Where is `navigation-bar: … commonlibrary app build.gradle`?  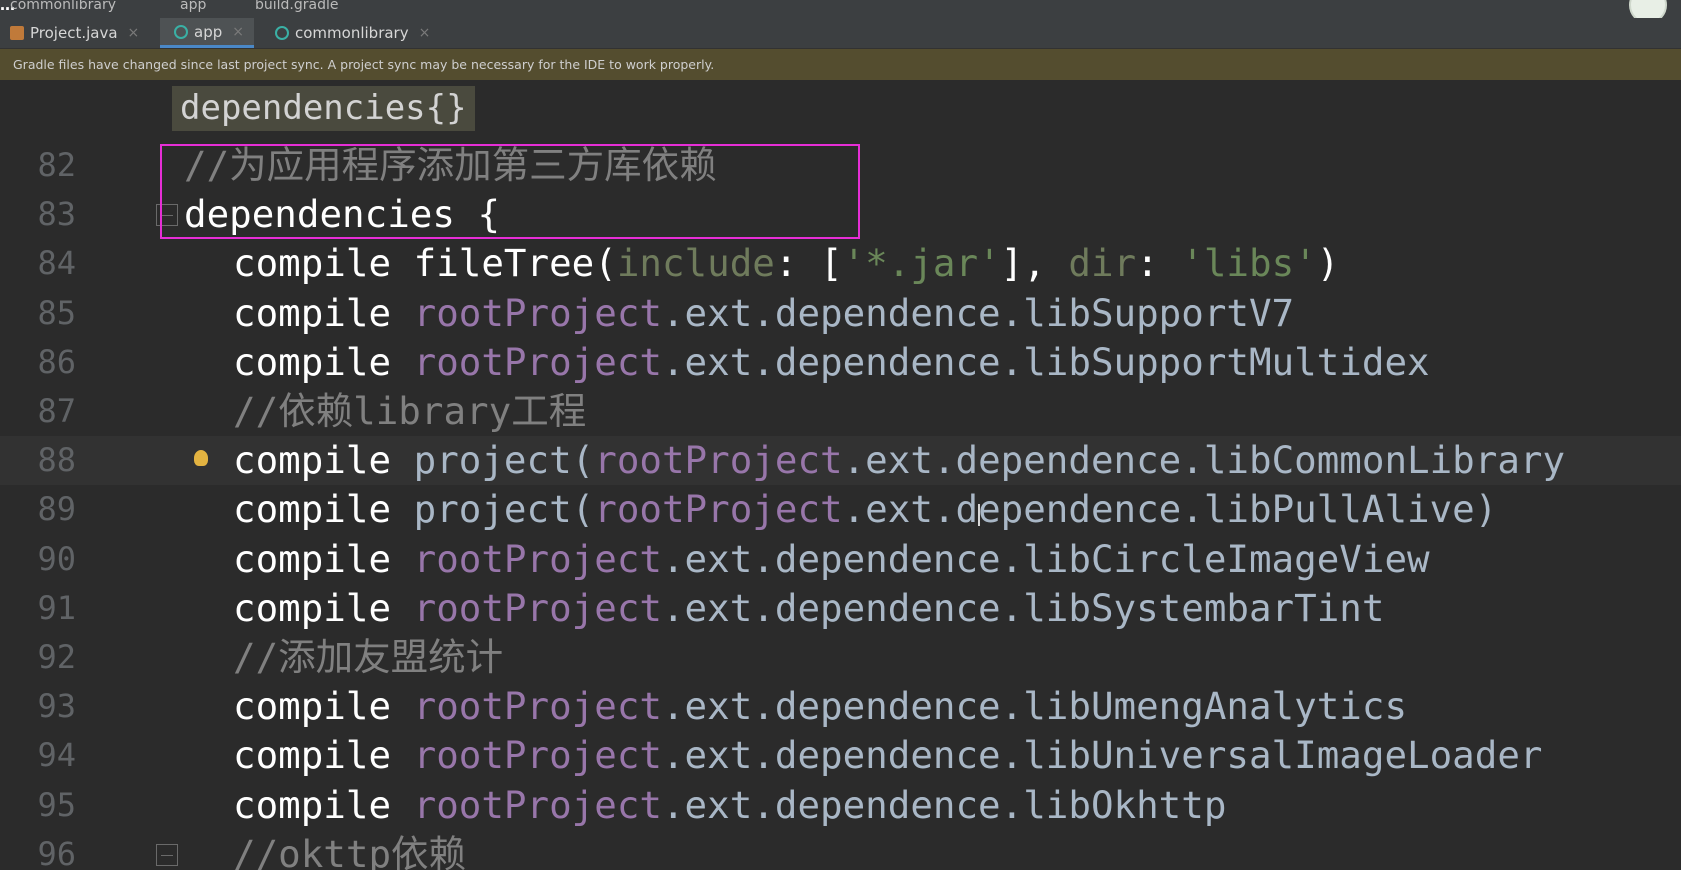
navigation-bar: … commonlibrary app build.gradle is located at coordinates (840, 9).